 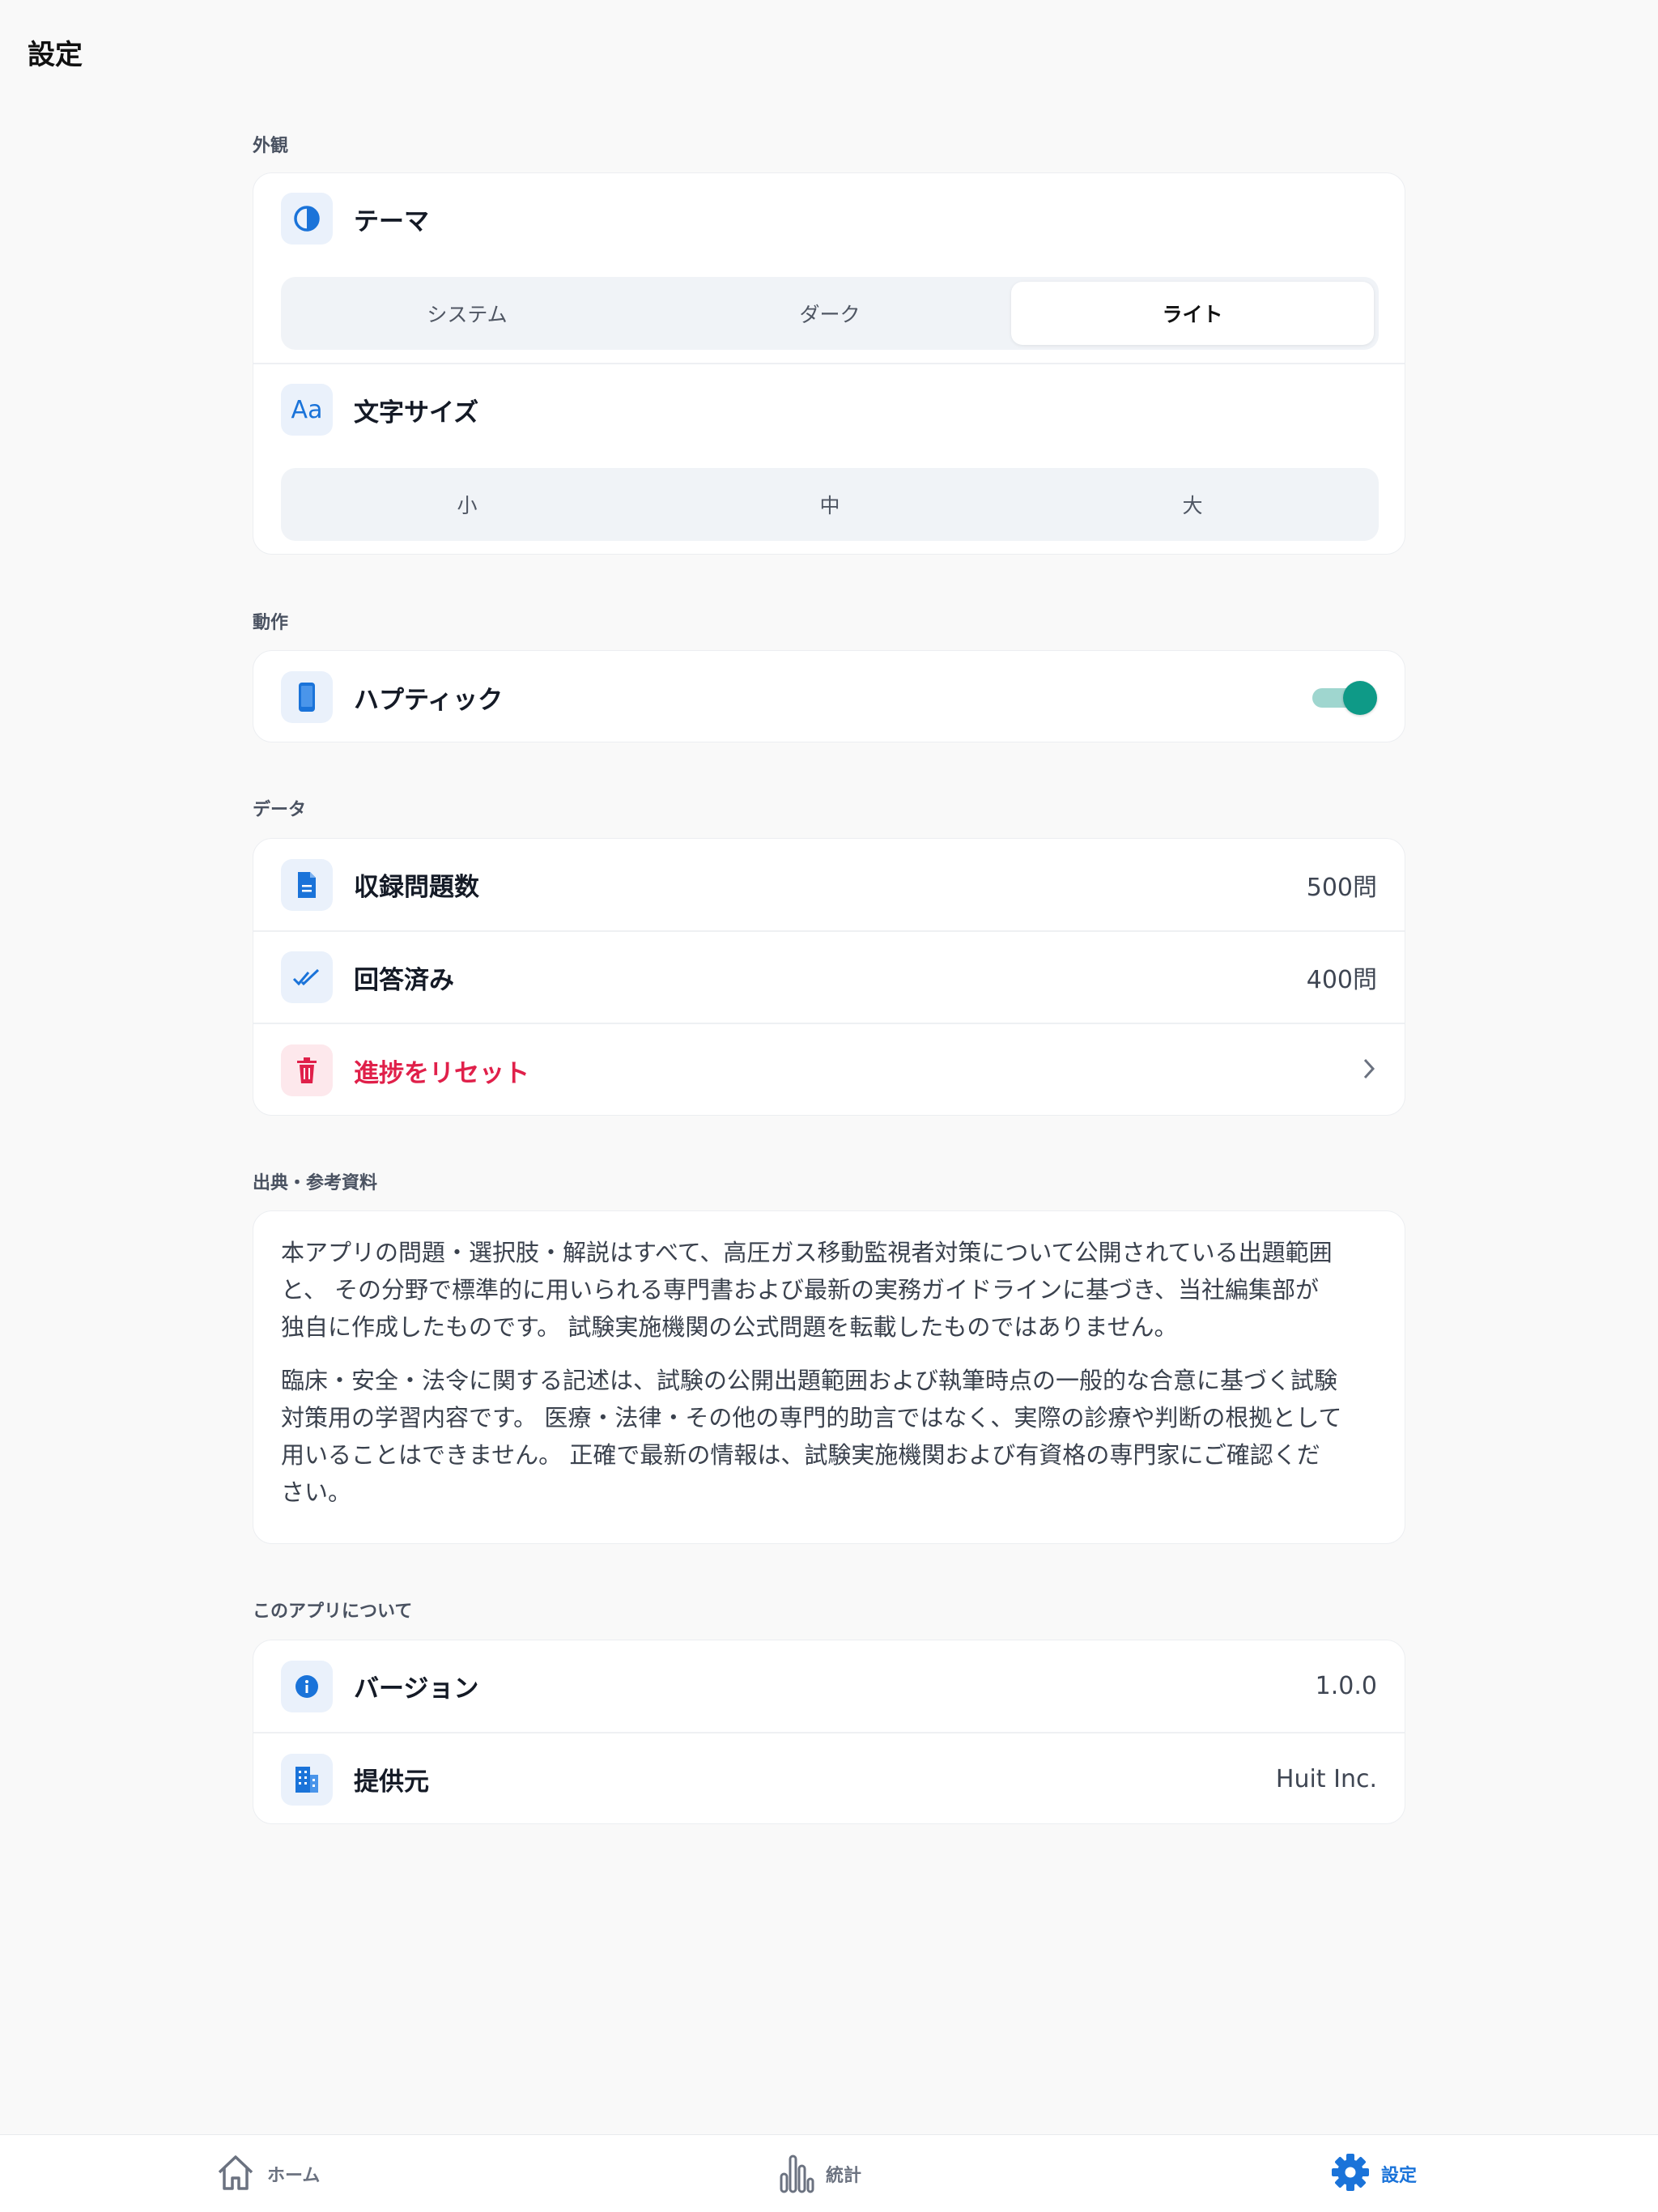 I want to click on question-count-label: 収録問題数, so click(x=416, y=887).